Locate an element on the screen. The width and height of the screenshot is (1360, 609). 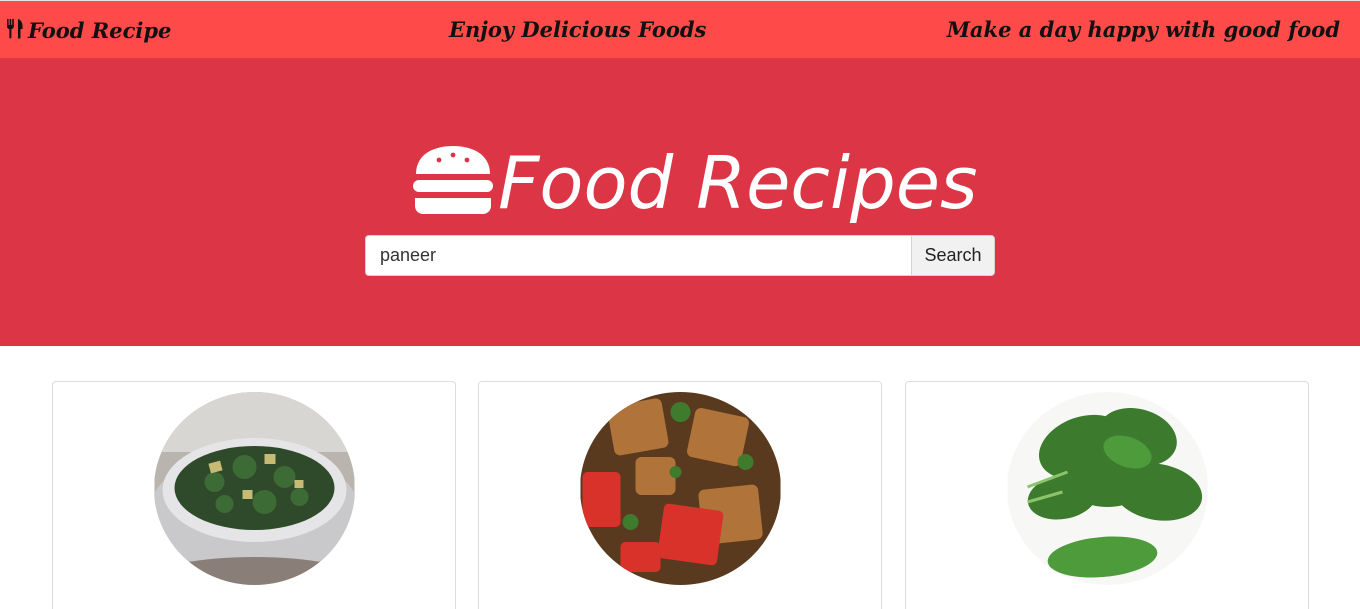
search-input is located at coordinates (638, 255).